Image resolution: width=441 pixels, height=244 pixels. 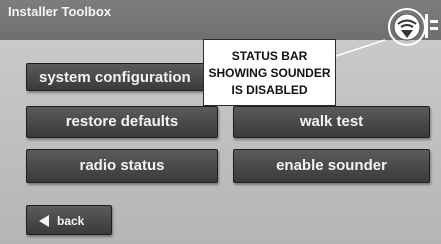 I want to click on enable-sounder-label: enable sounder, so click(x=331, y=165).